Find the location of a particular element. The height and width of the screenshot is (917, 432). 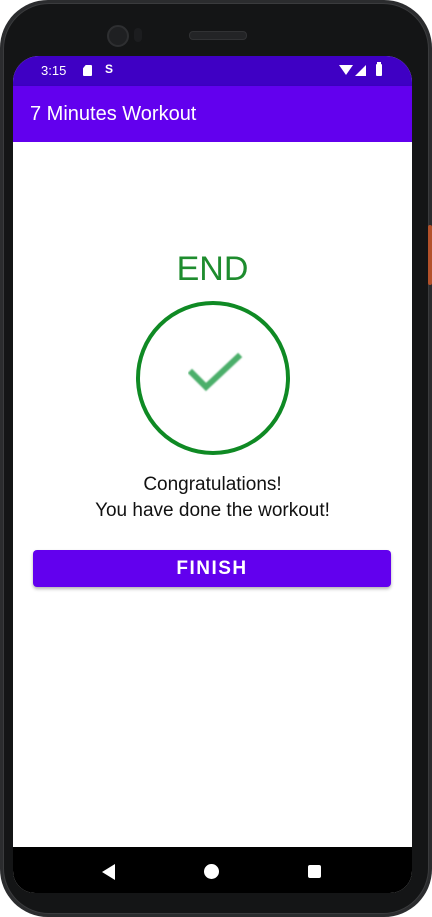

completion-circle is located at coordinates (213, 378).